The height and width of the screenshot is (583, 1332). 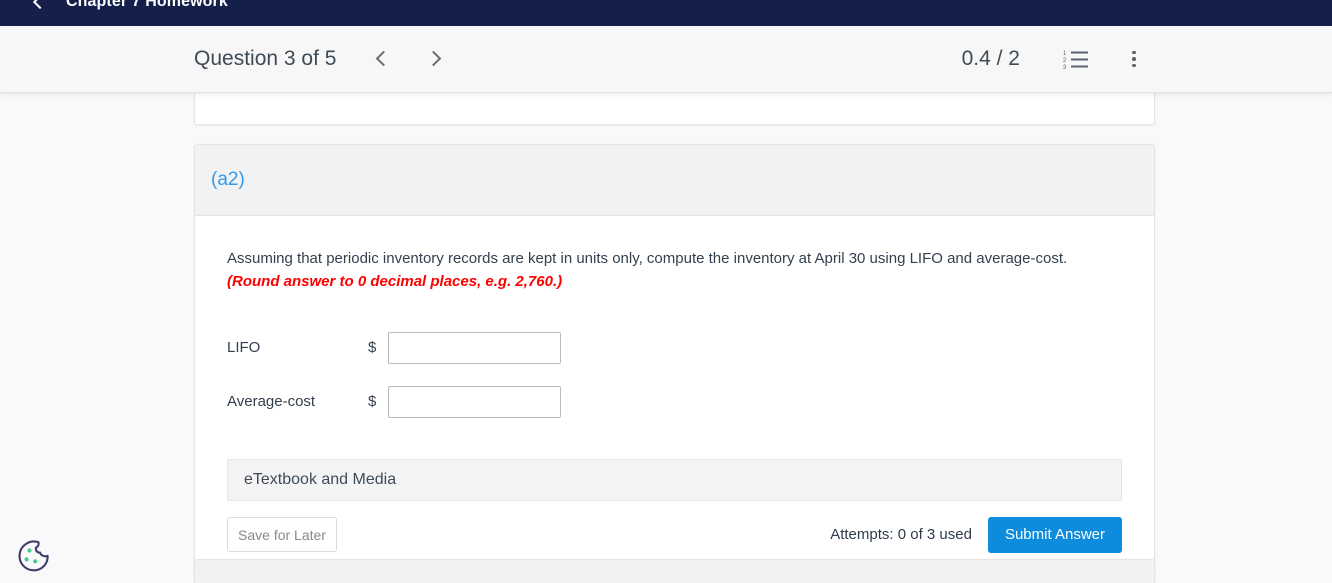 What do you see at coordinates (282, 534) in the screenshot?
I see `save-for-later-button: Save for Later` at bounding box center [282, 534].